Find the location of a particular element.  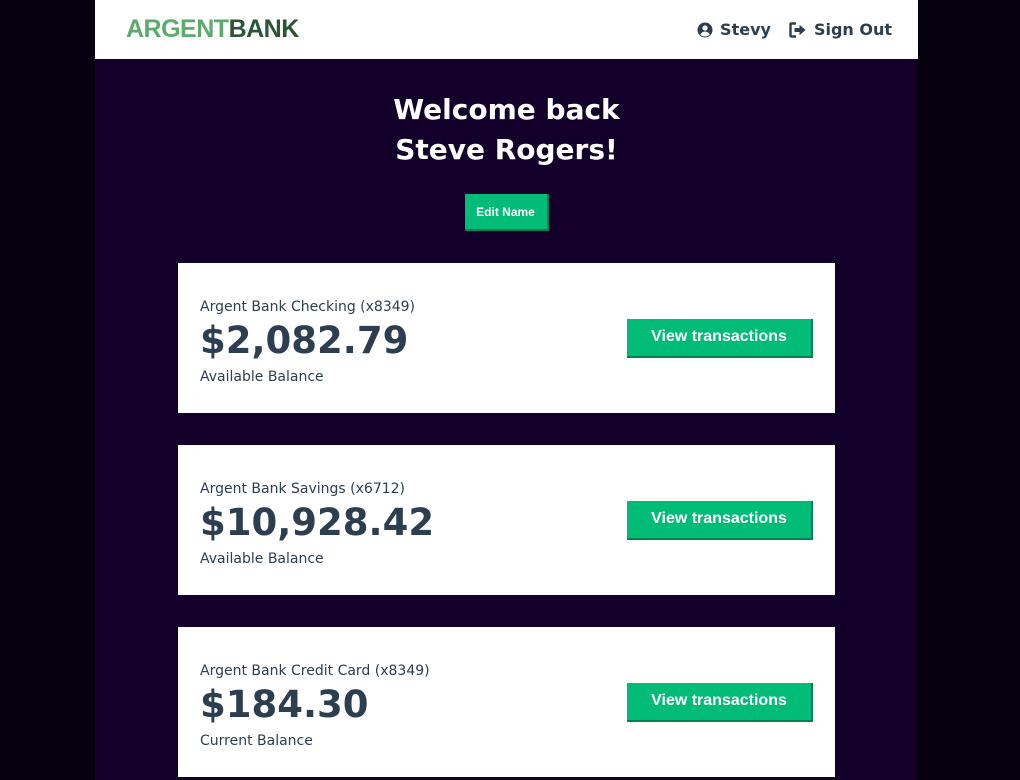

view-transactions-button-savings: View transactions is located at coordinates (720, 520).